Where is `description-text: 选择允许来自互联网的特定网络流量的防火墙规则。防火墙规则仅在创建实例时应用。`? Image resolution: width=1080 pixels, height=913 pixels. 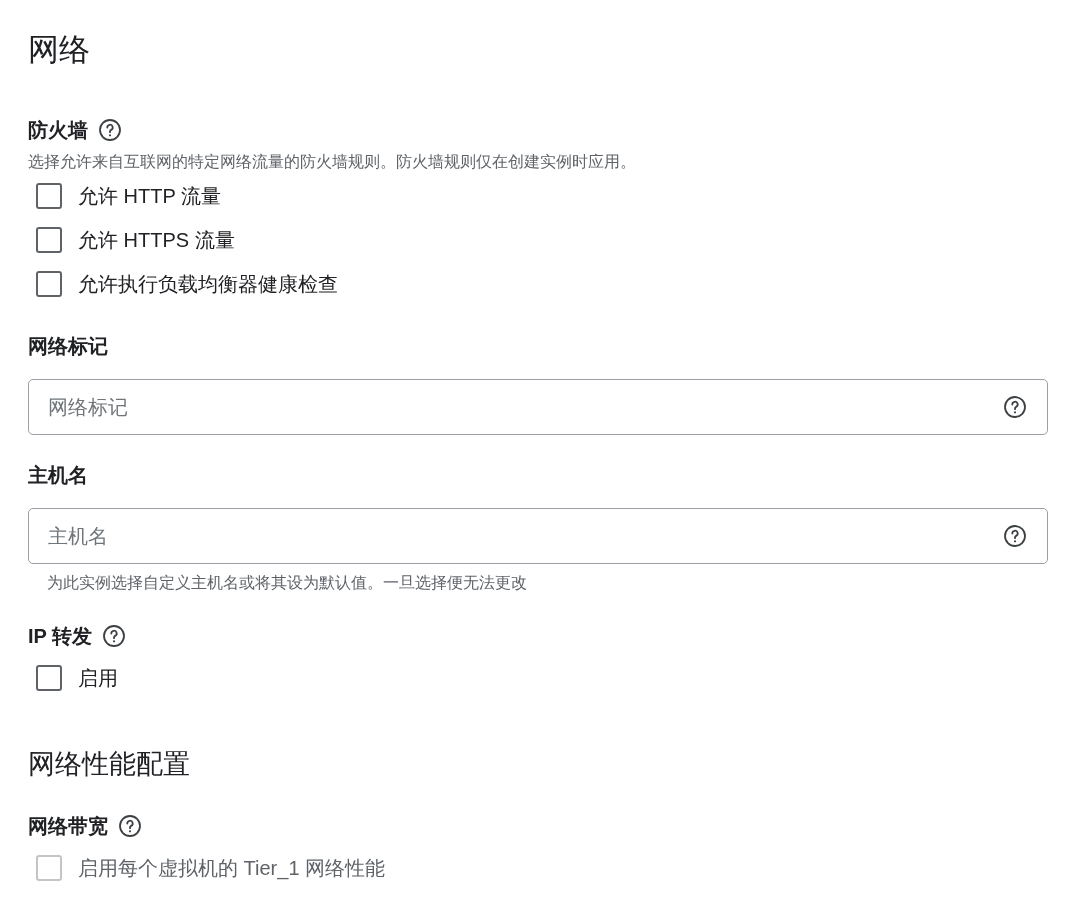 description-text: 选择允许来自互联网的特定网络流量的防火墙规则。防火墙规则仅在创建实例时应用。 is located at coordinates (332, 161).